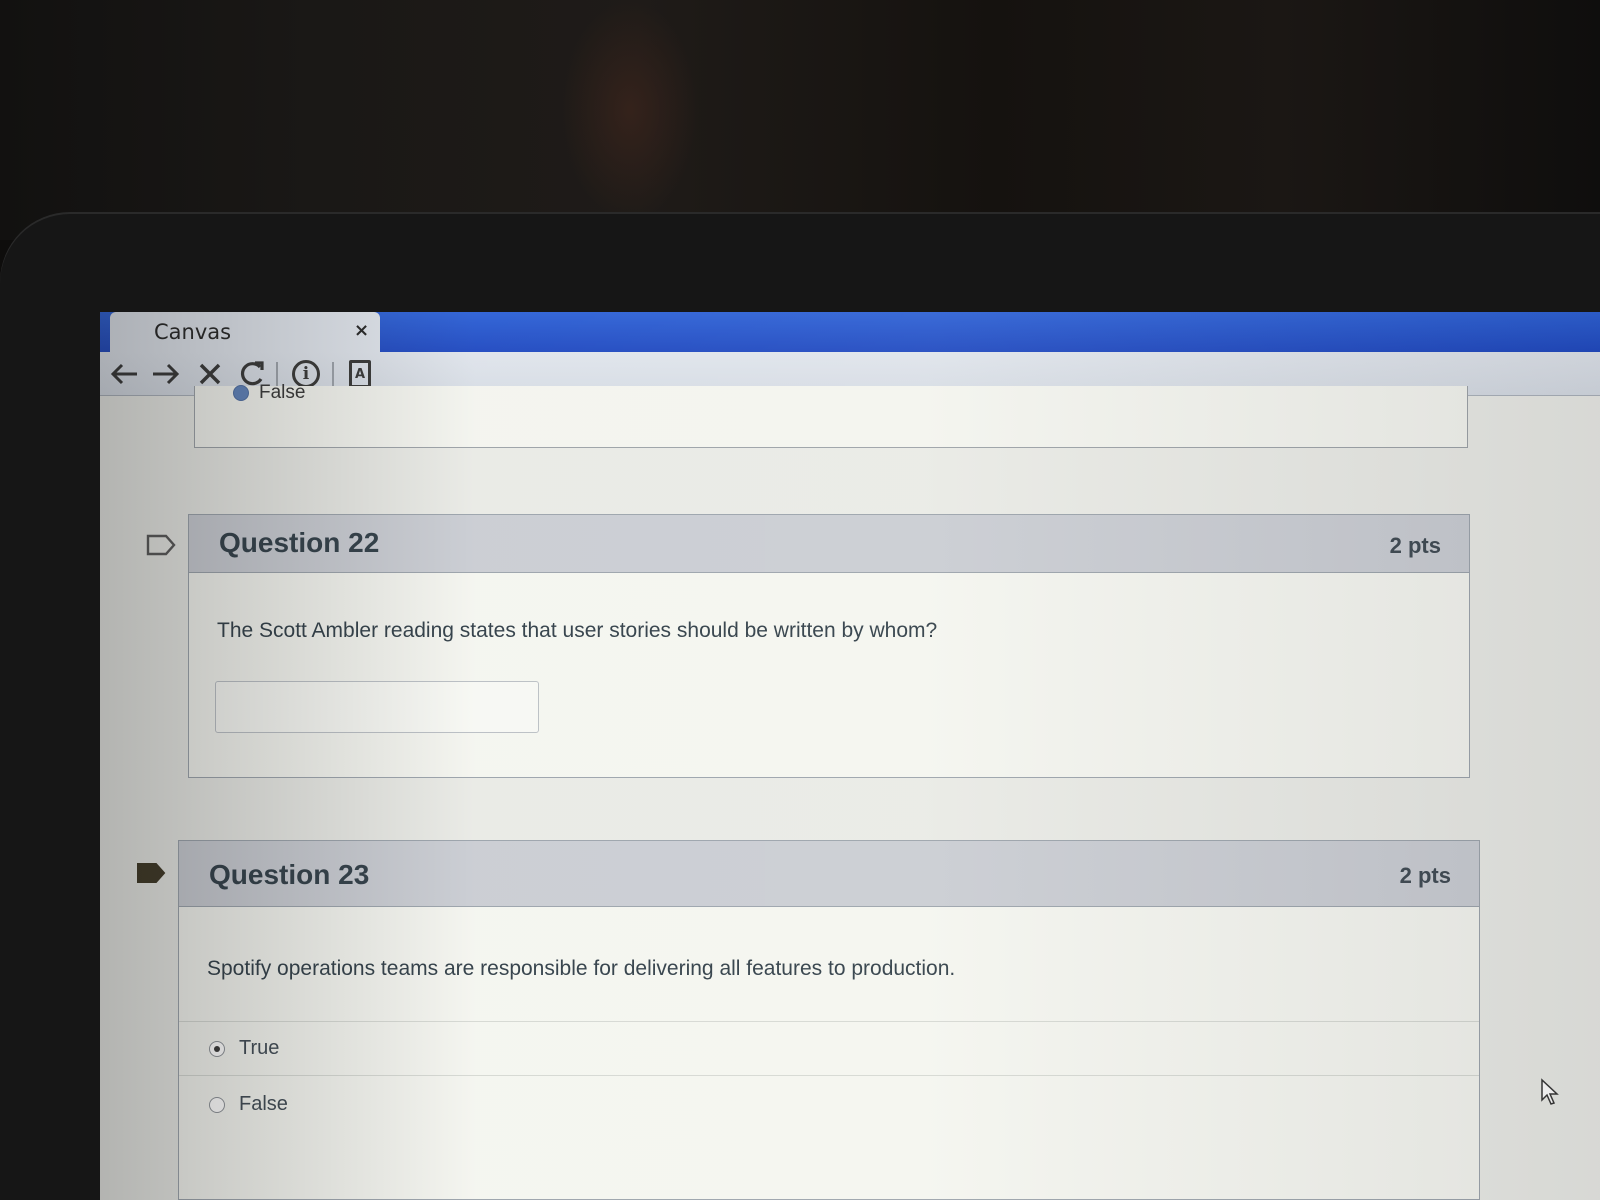  What do you see at coordinates (166, 374) in the screenshot?
I see `forward-arrow-icon` at bounding box center [166, 374].